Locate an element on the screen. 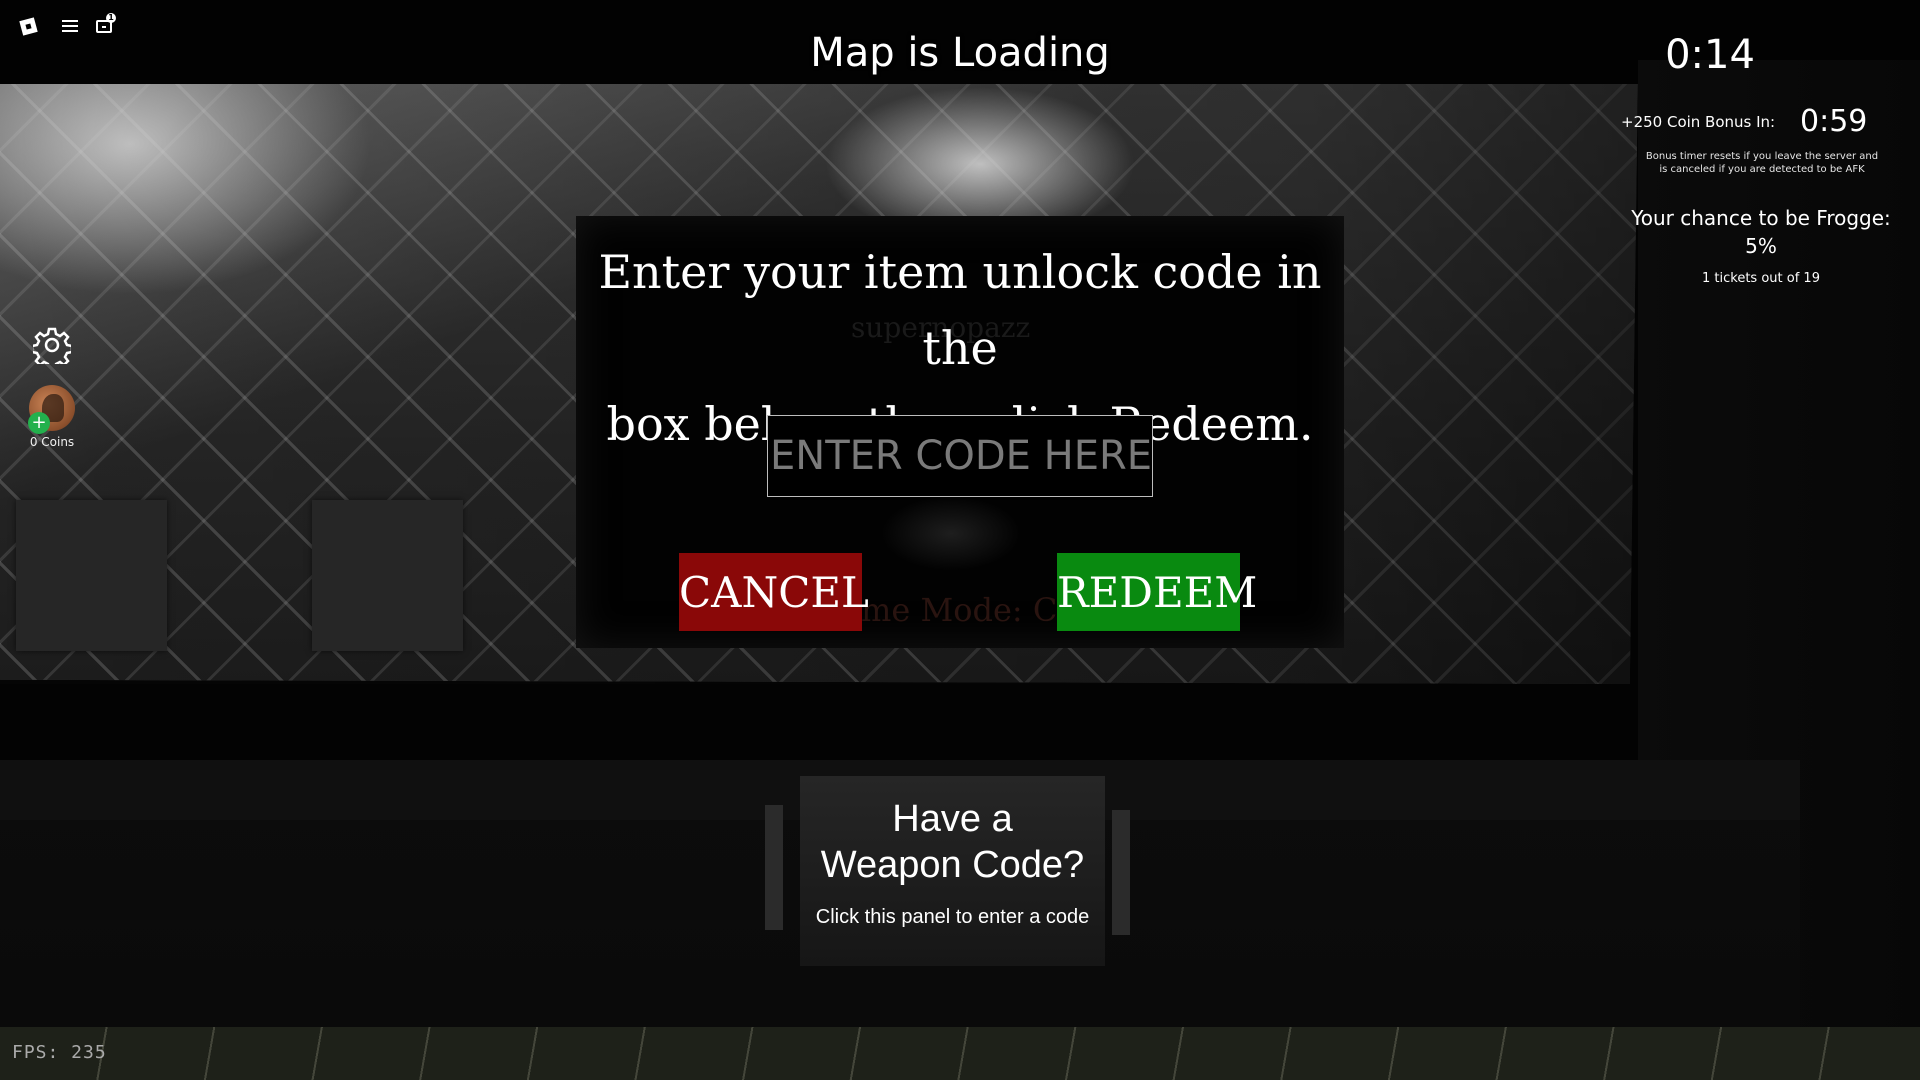  panel-bracket-right is located at coordinates (1121, 872).